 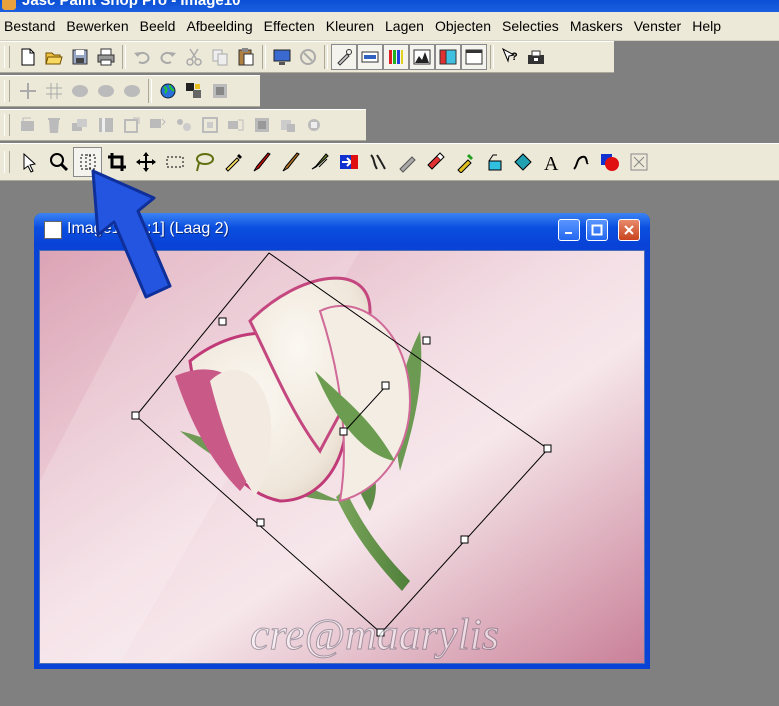 I want to click on menu-venster: Venster, so click(x=659, y=26).